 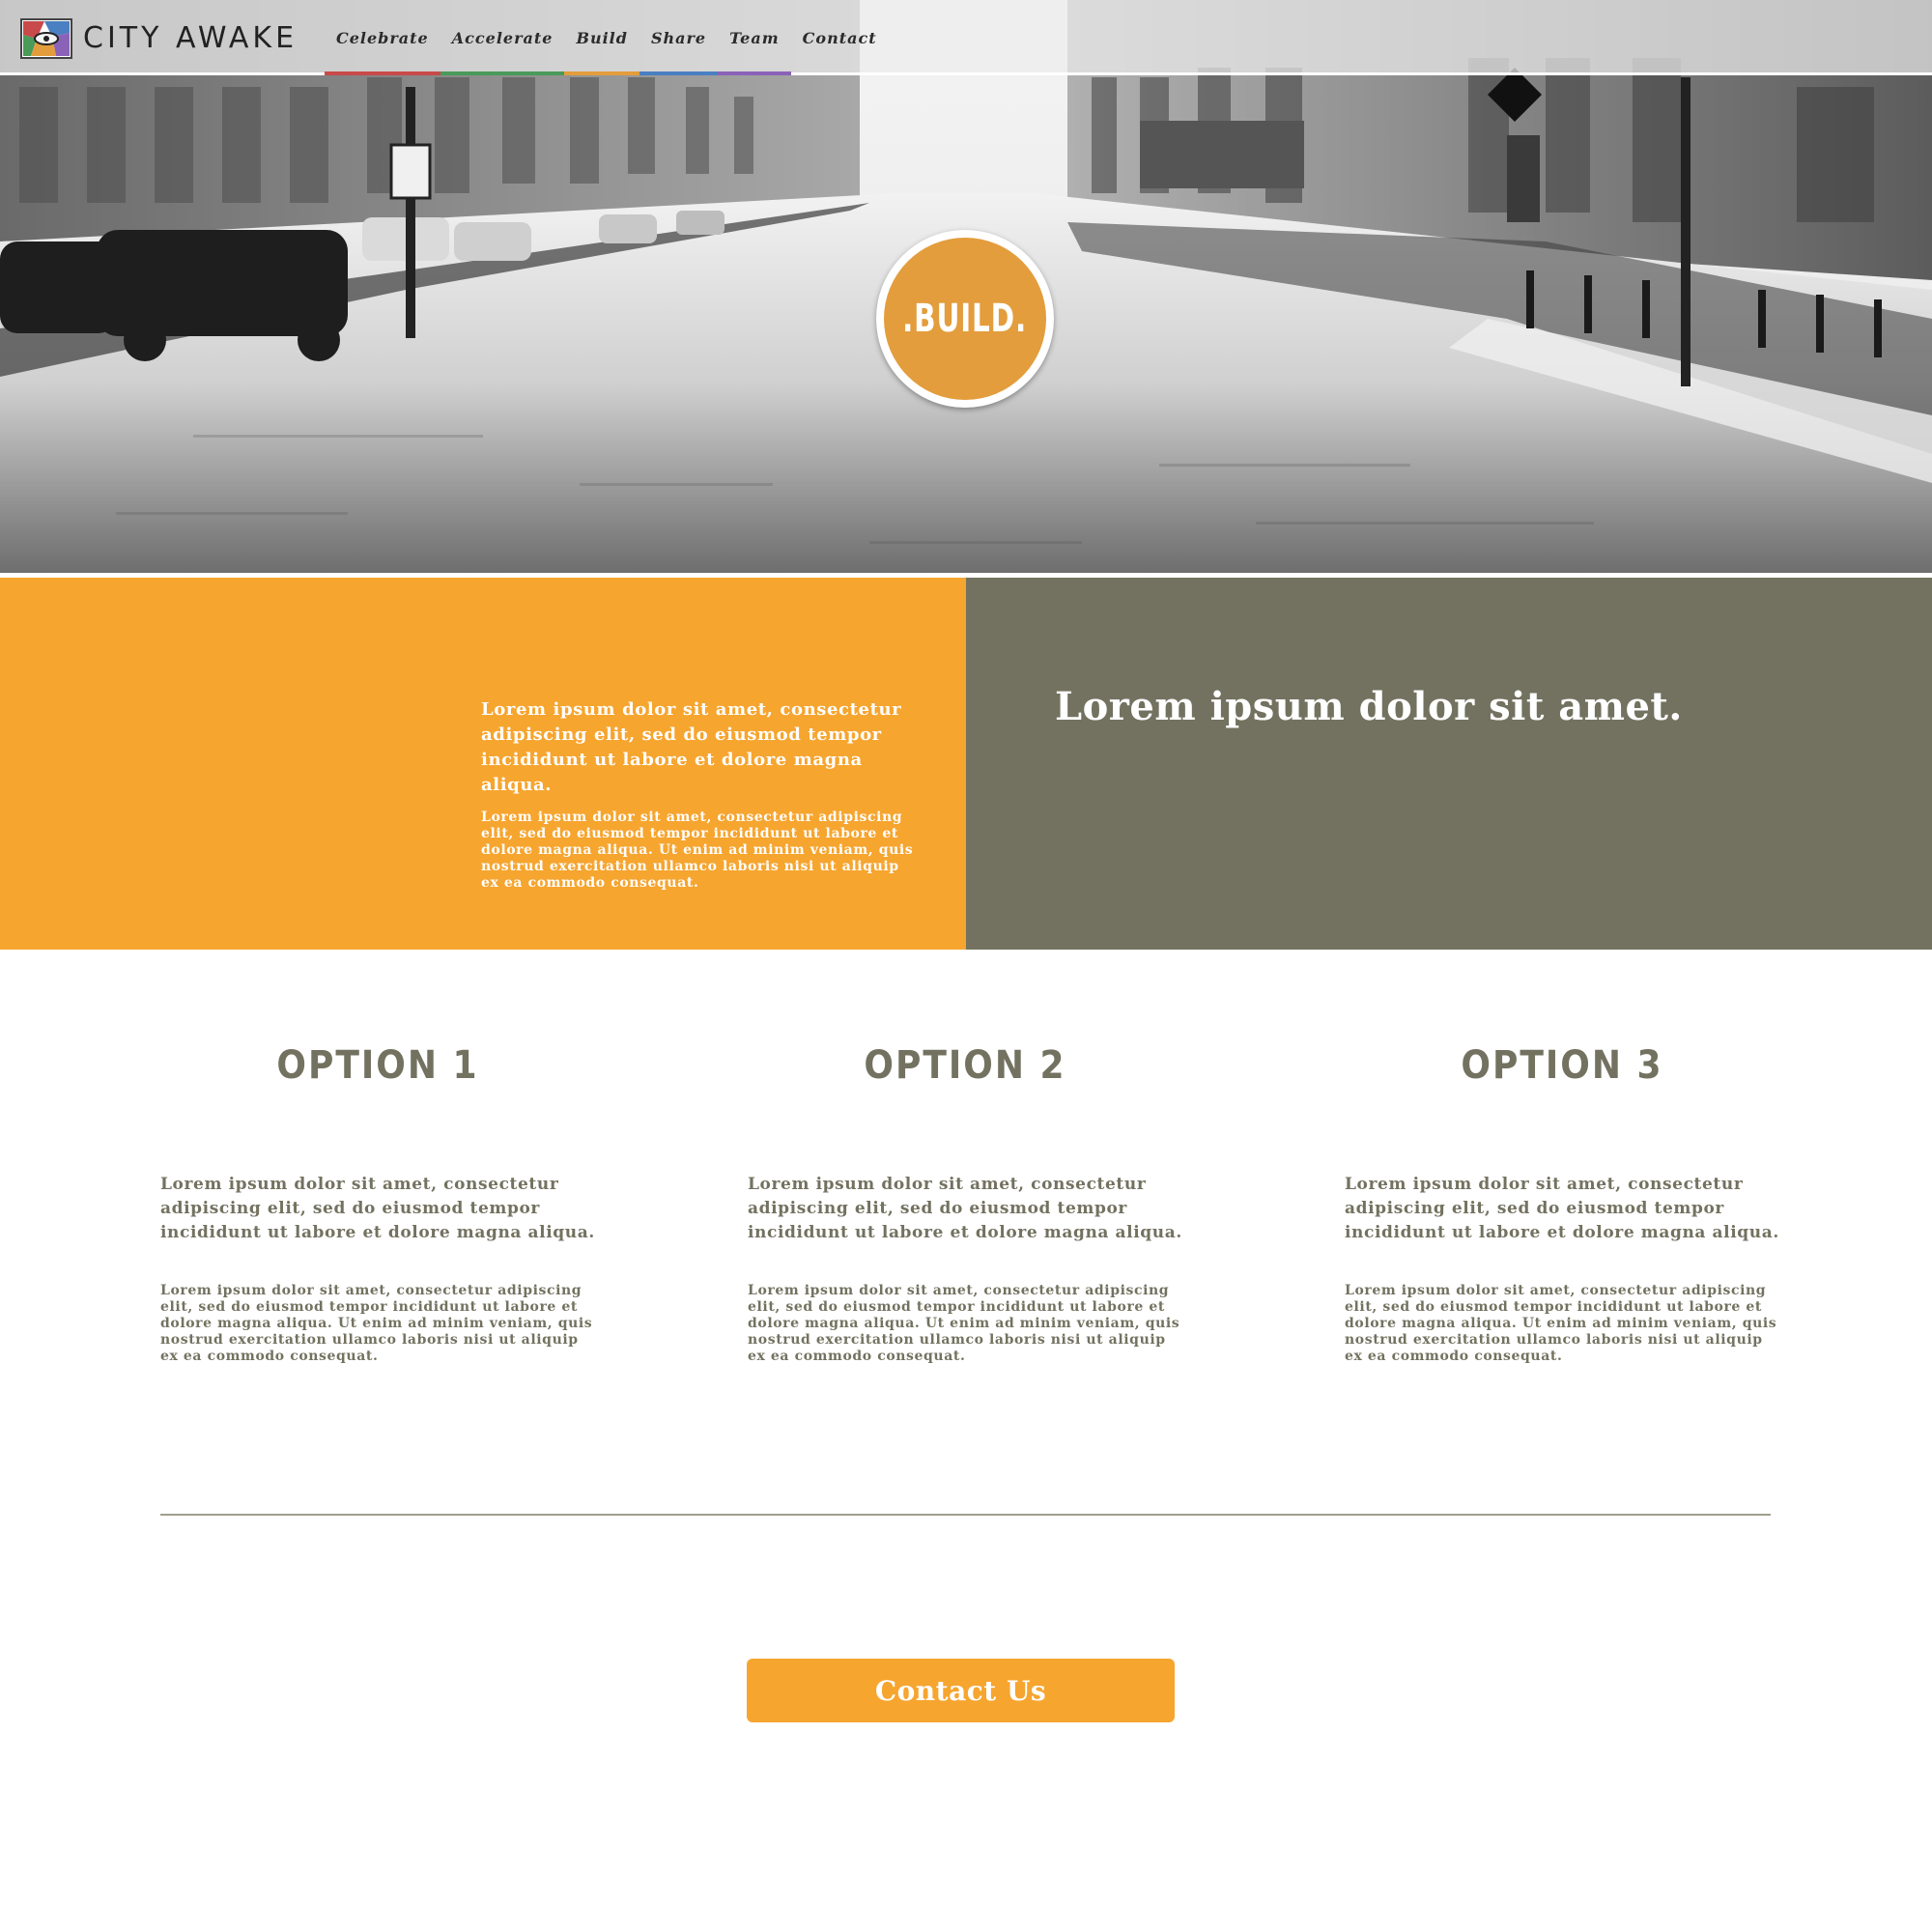 I want to click on option-title: OPTION 2, so click(x=965, y=1065).